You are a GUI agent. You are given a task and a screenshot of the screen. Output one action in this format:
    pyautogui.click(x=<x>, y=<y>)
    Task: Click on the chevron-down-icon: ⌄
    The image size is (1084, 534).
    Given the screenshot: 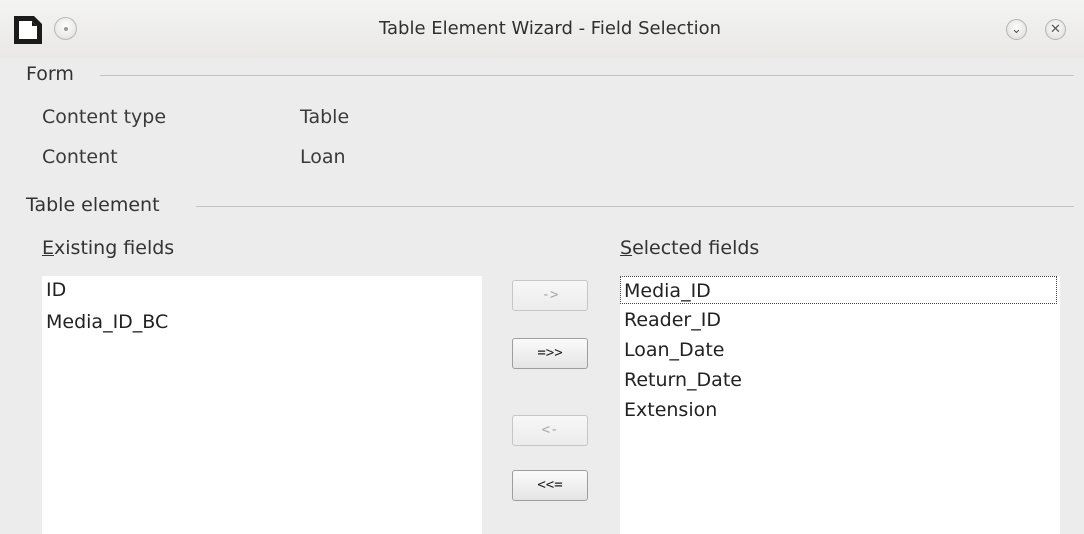 What is the action you would take?
    pyautogui.click(x=1016, y=29)
    